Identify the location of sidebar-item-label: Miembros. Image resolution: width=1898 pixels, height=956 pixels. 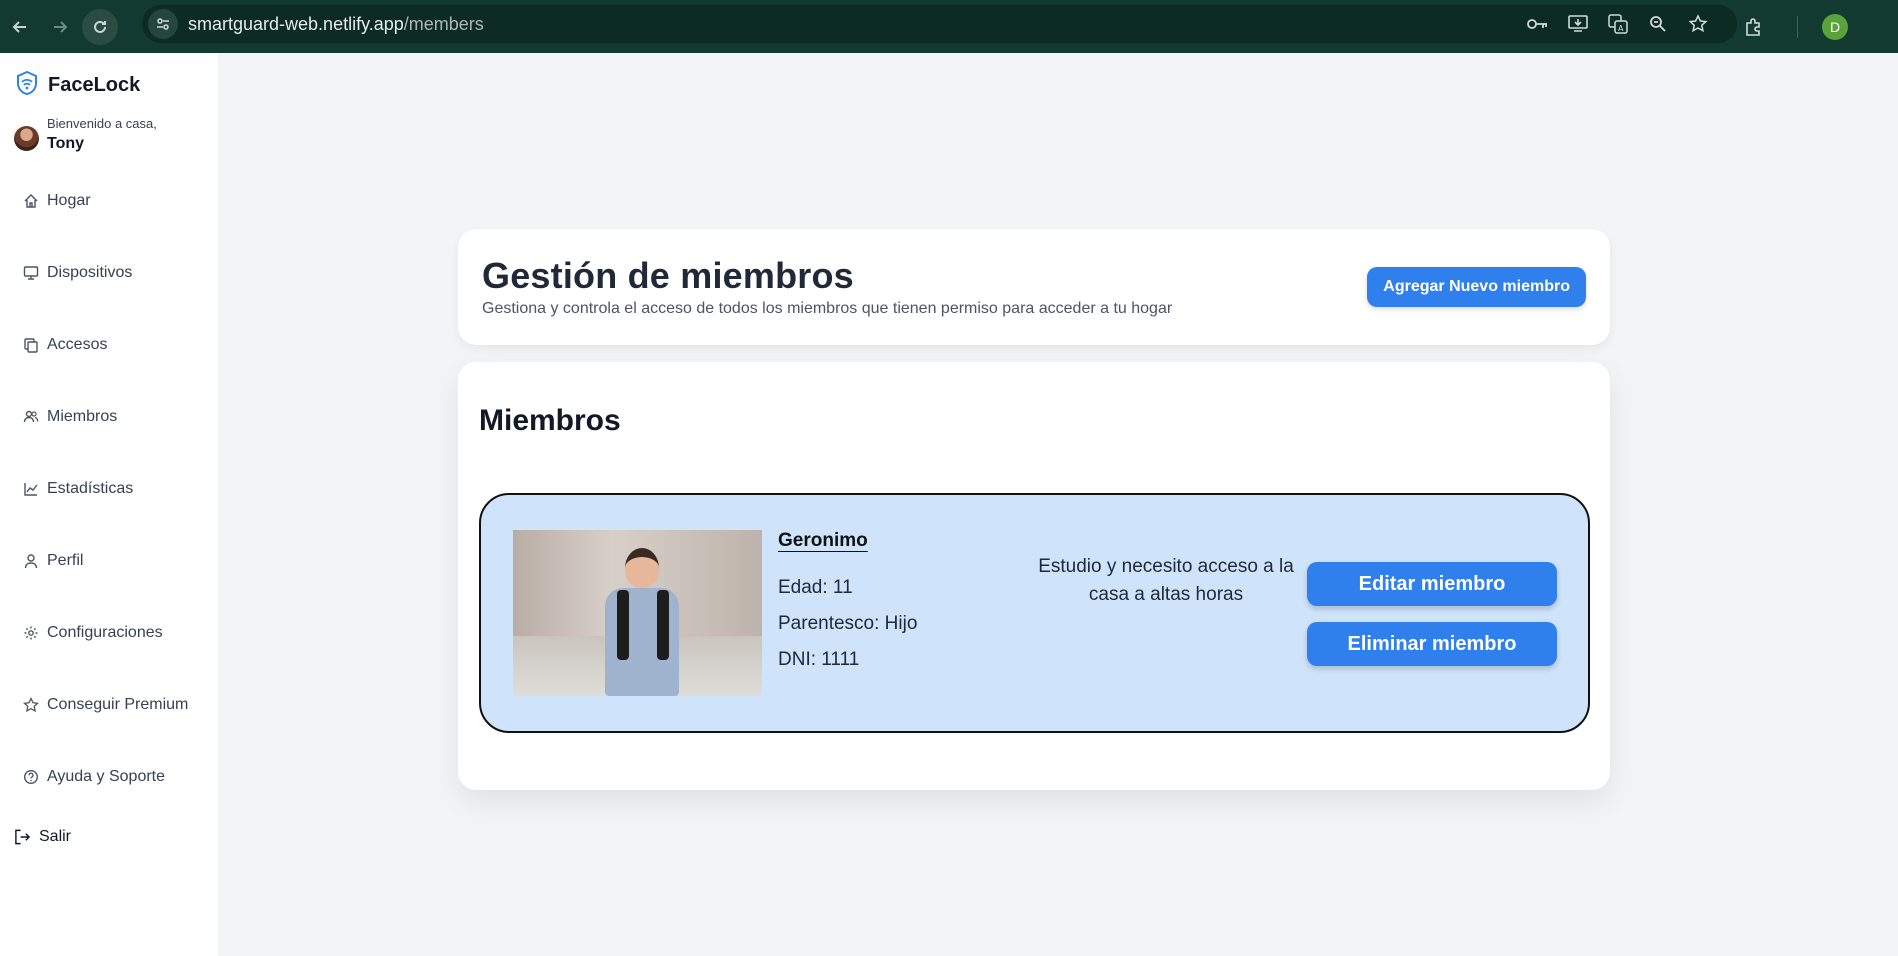
(82, 416).